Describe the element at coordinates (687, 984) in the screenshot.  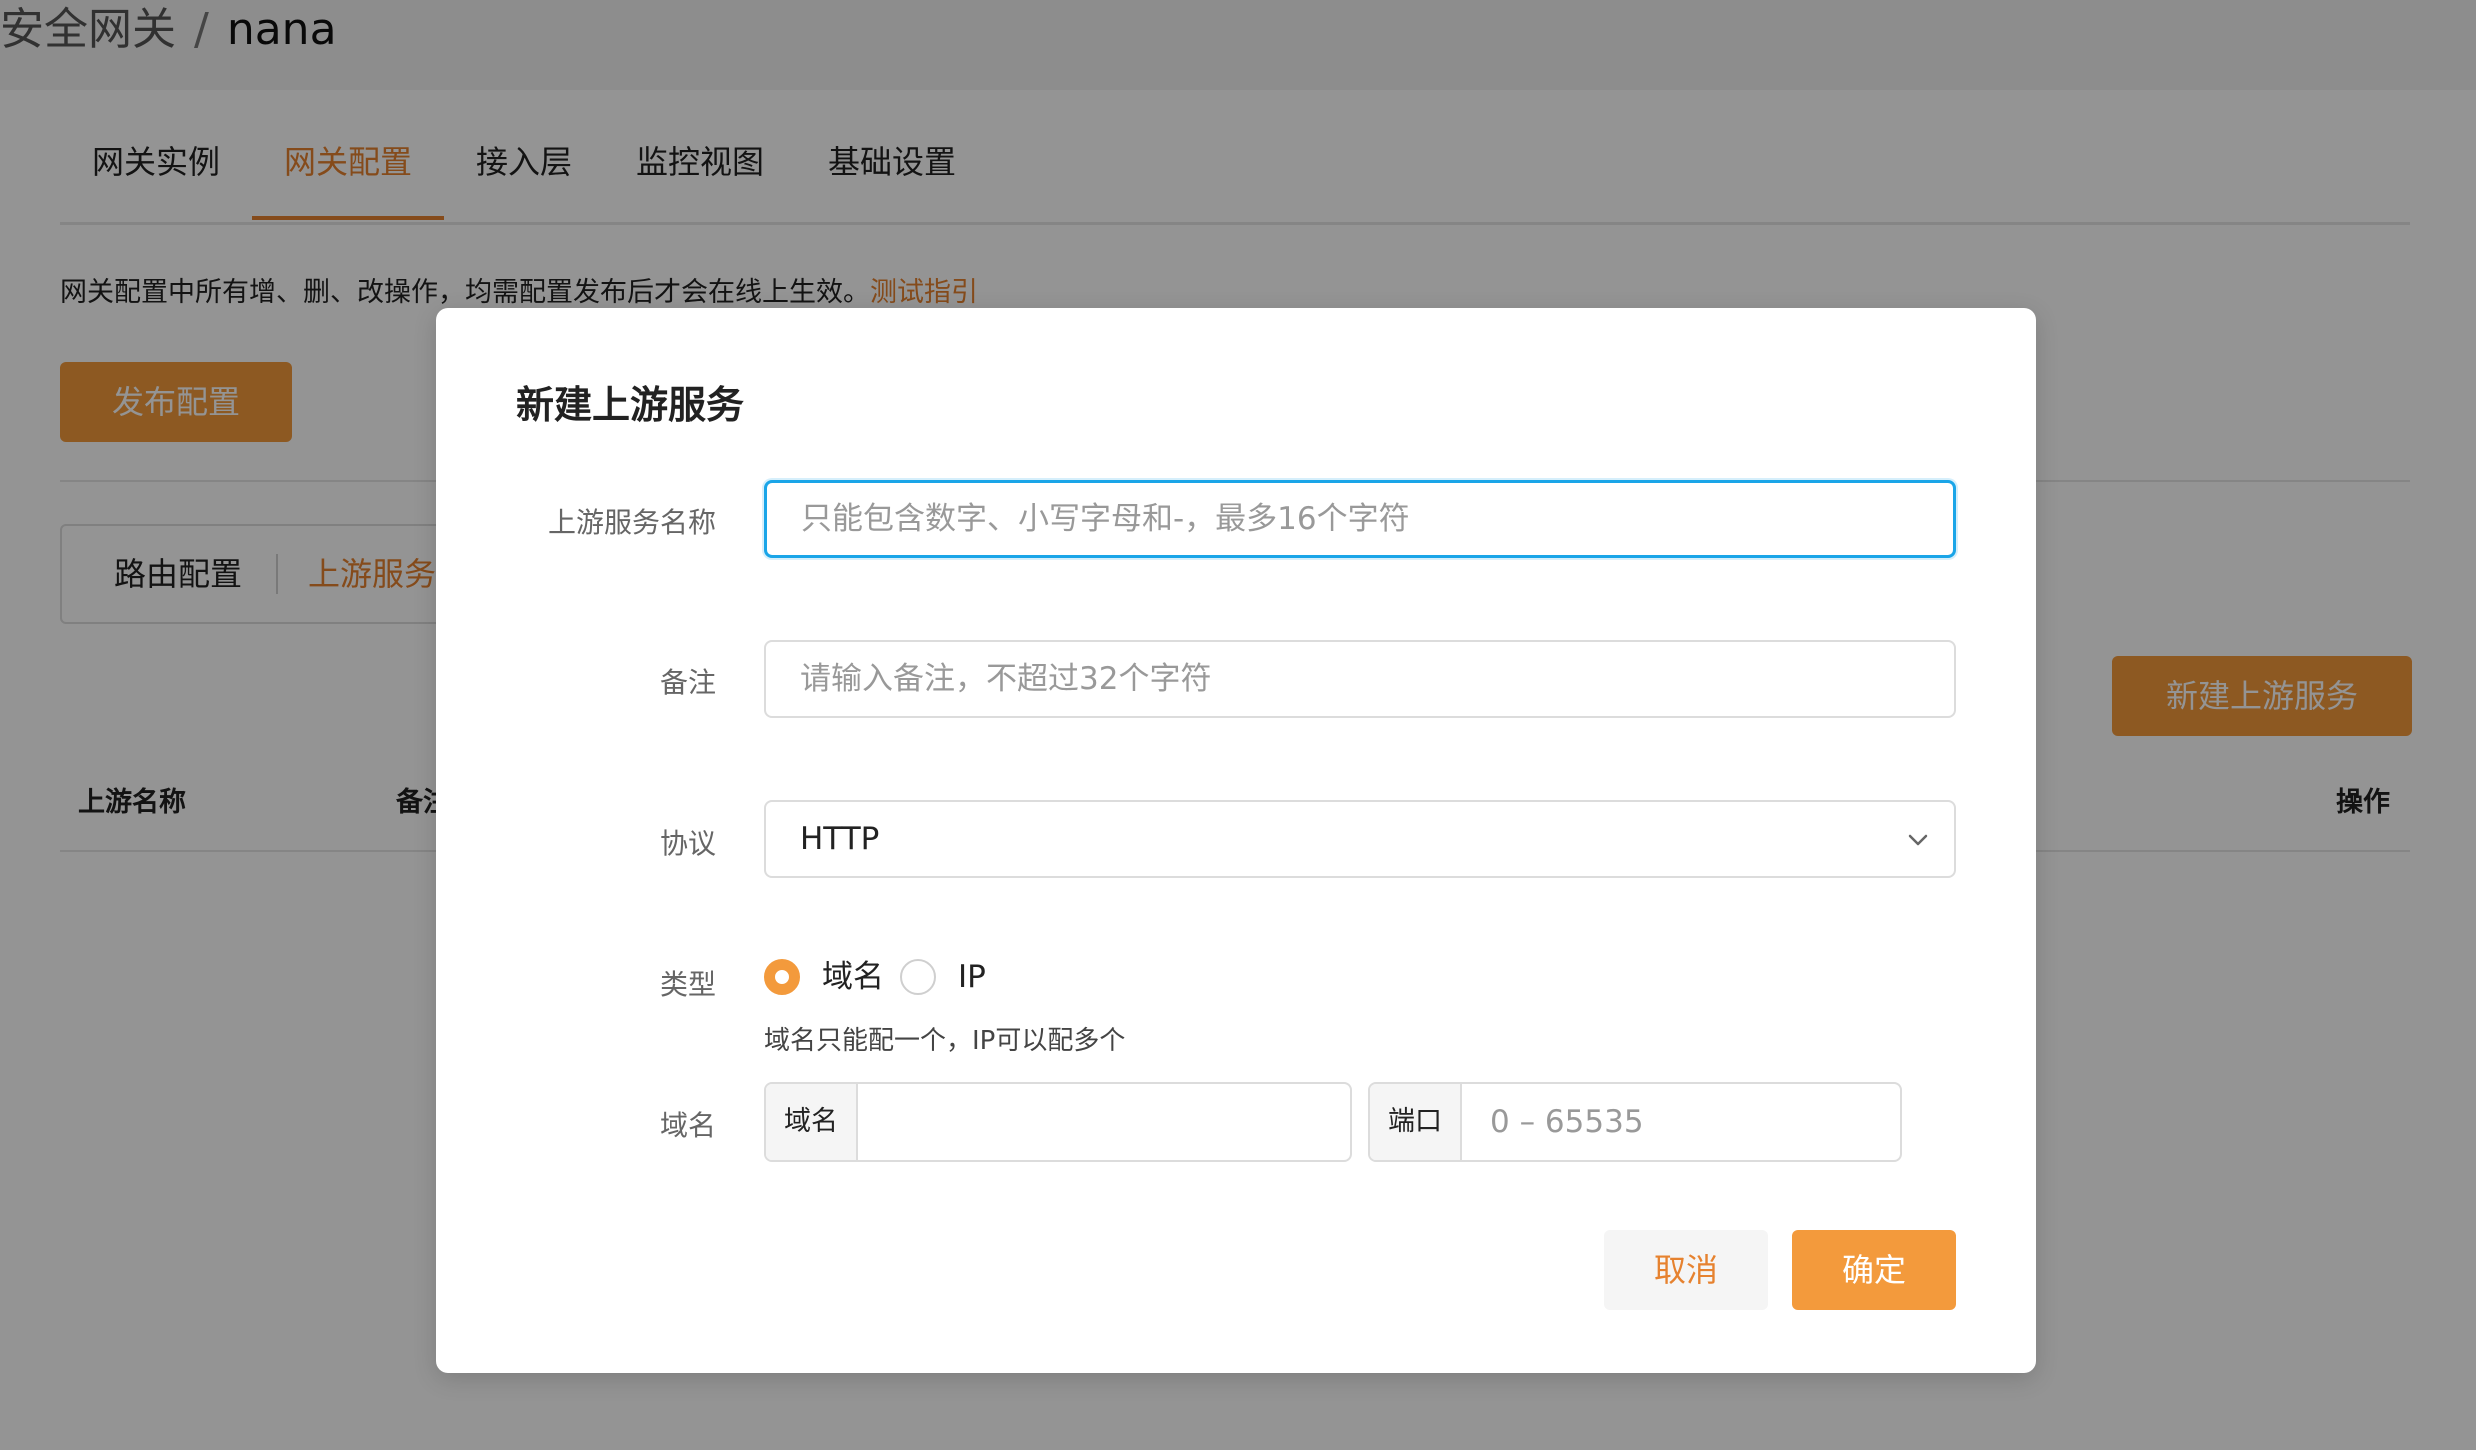
I see `label-type: 类型` at that location.